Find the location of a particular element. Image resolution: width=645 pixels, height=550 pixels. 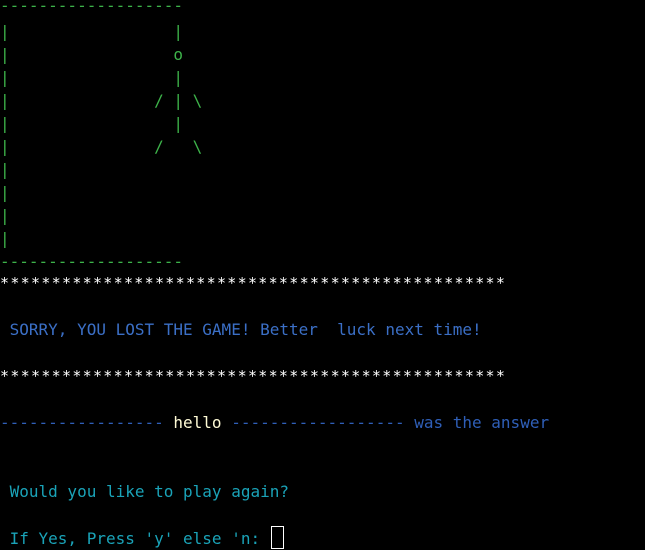

gallows-row-7: | is located at coordinates (5, 169).